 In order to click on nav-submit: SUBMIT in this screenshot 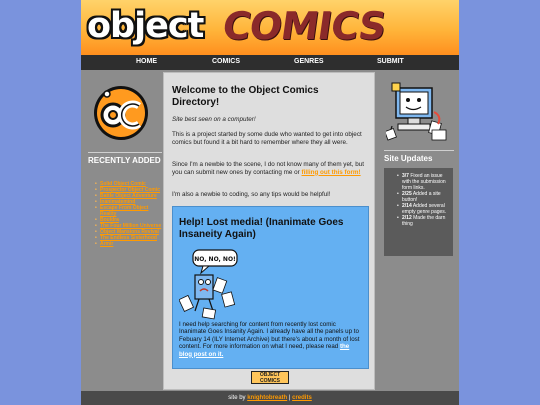, I will do `click(390, 61)`.